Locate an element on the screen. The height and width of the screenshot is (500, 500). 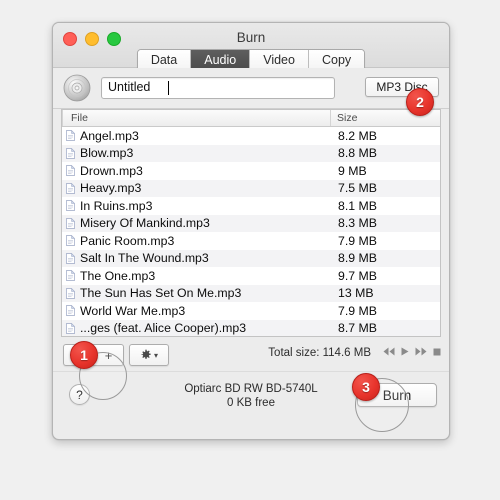
table-row: In Ruins.mp3 8.1 MB is located at coordinates (251, 206).